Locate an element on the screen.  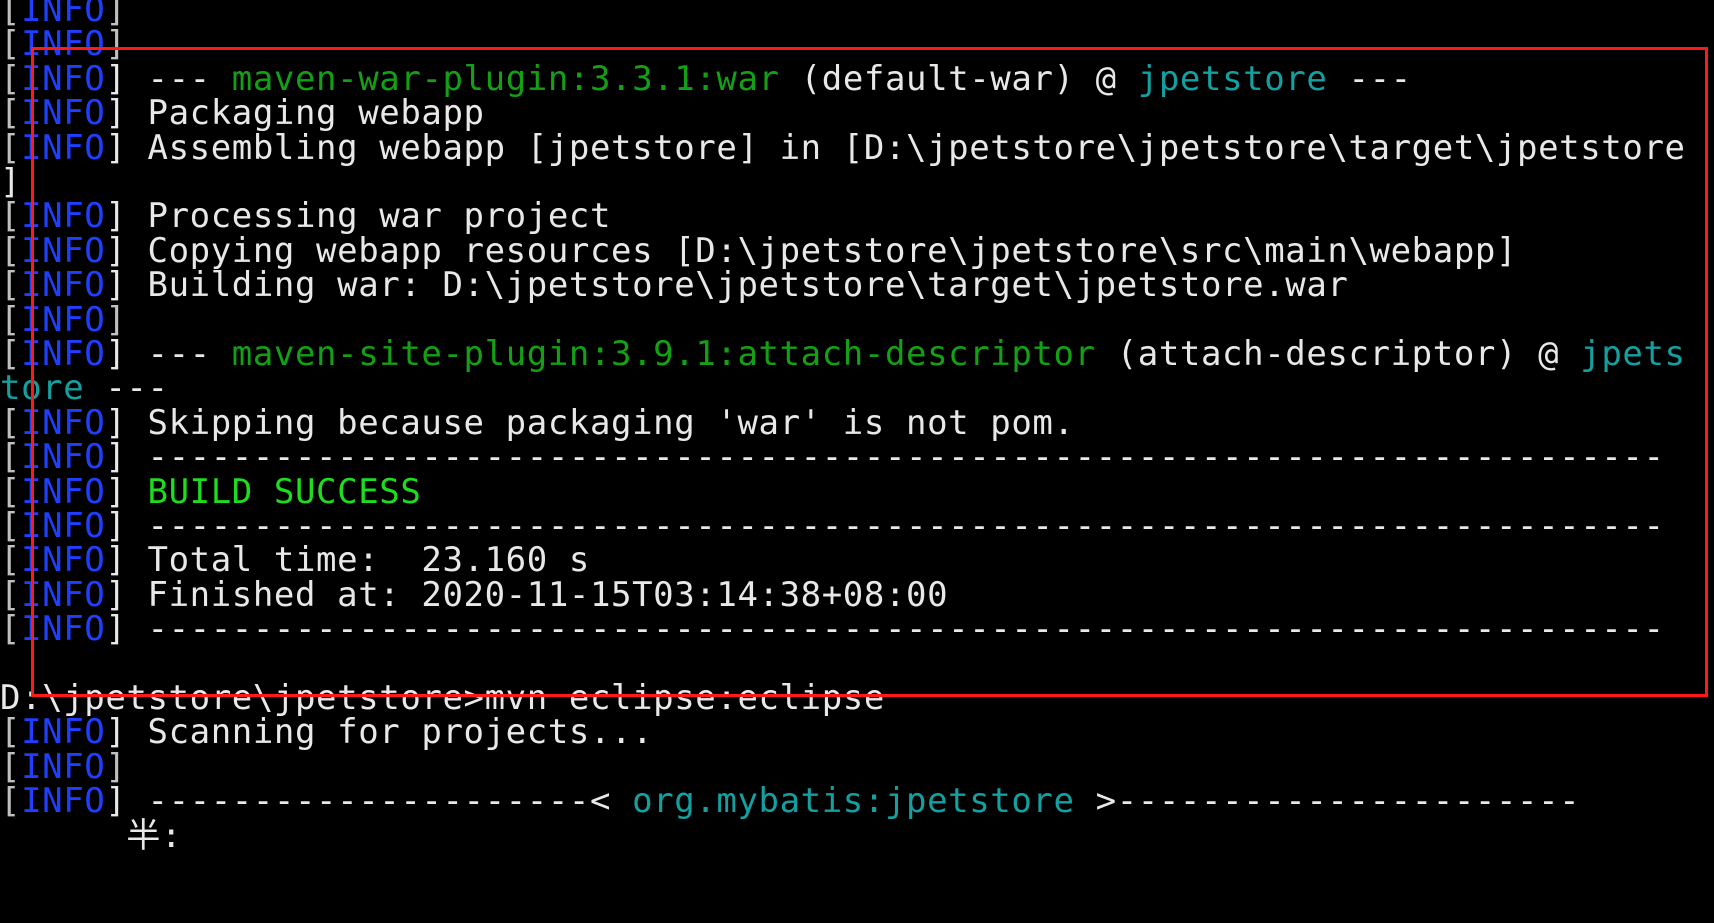
terminal-text: 半: is located at coordinates (91, 835).